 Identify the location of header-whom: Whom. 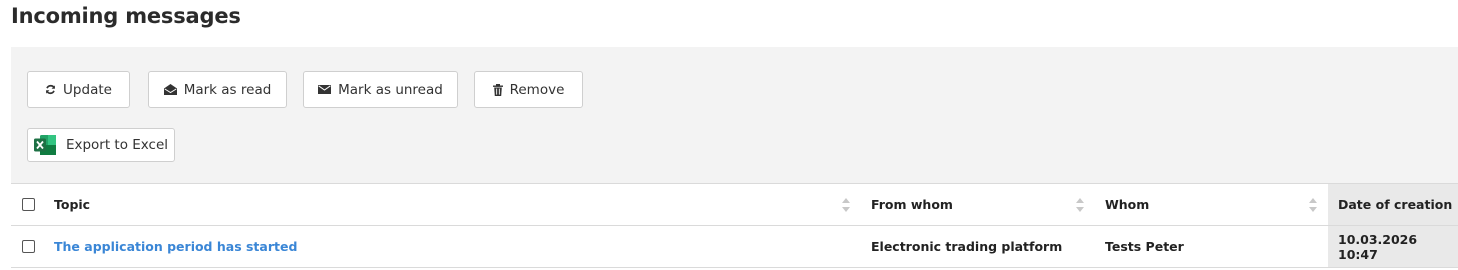
(1210, 204).